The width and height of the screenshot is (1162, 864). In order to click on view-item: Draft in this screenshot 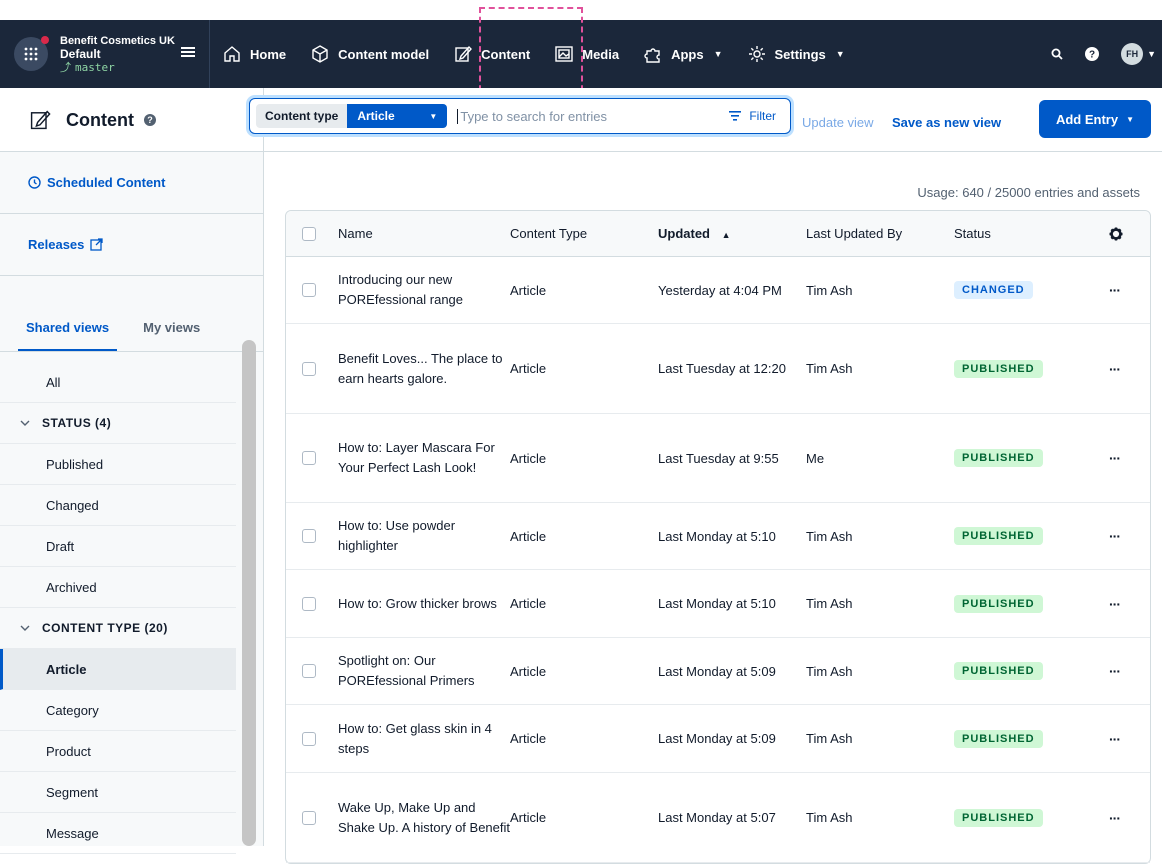, I will do `click(118, 546)`.